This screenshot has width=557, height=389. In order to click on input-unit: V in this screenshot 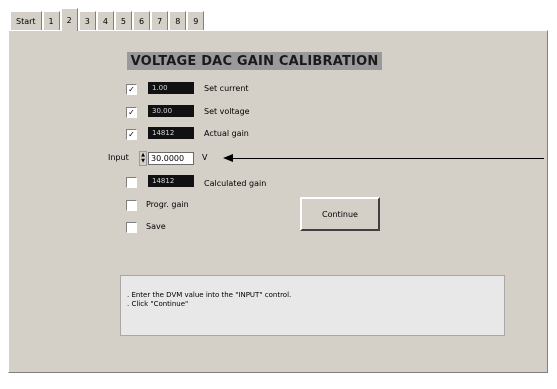, I will do `click(205, 157)`.